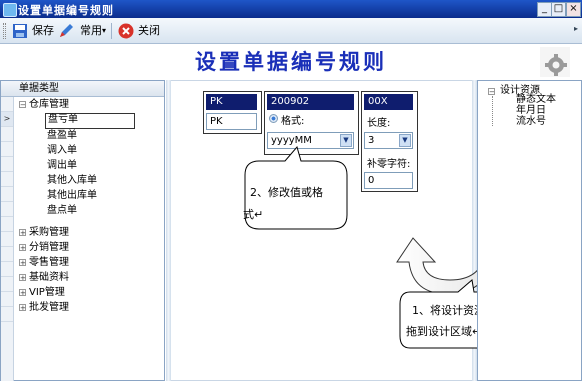  What do you see at coordinates (388, 180) in the screenshot?
I see `pad-char-field: 0` at bounding box center [388, 180].